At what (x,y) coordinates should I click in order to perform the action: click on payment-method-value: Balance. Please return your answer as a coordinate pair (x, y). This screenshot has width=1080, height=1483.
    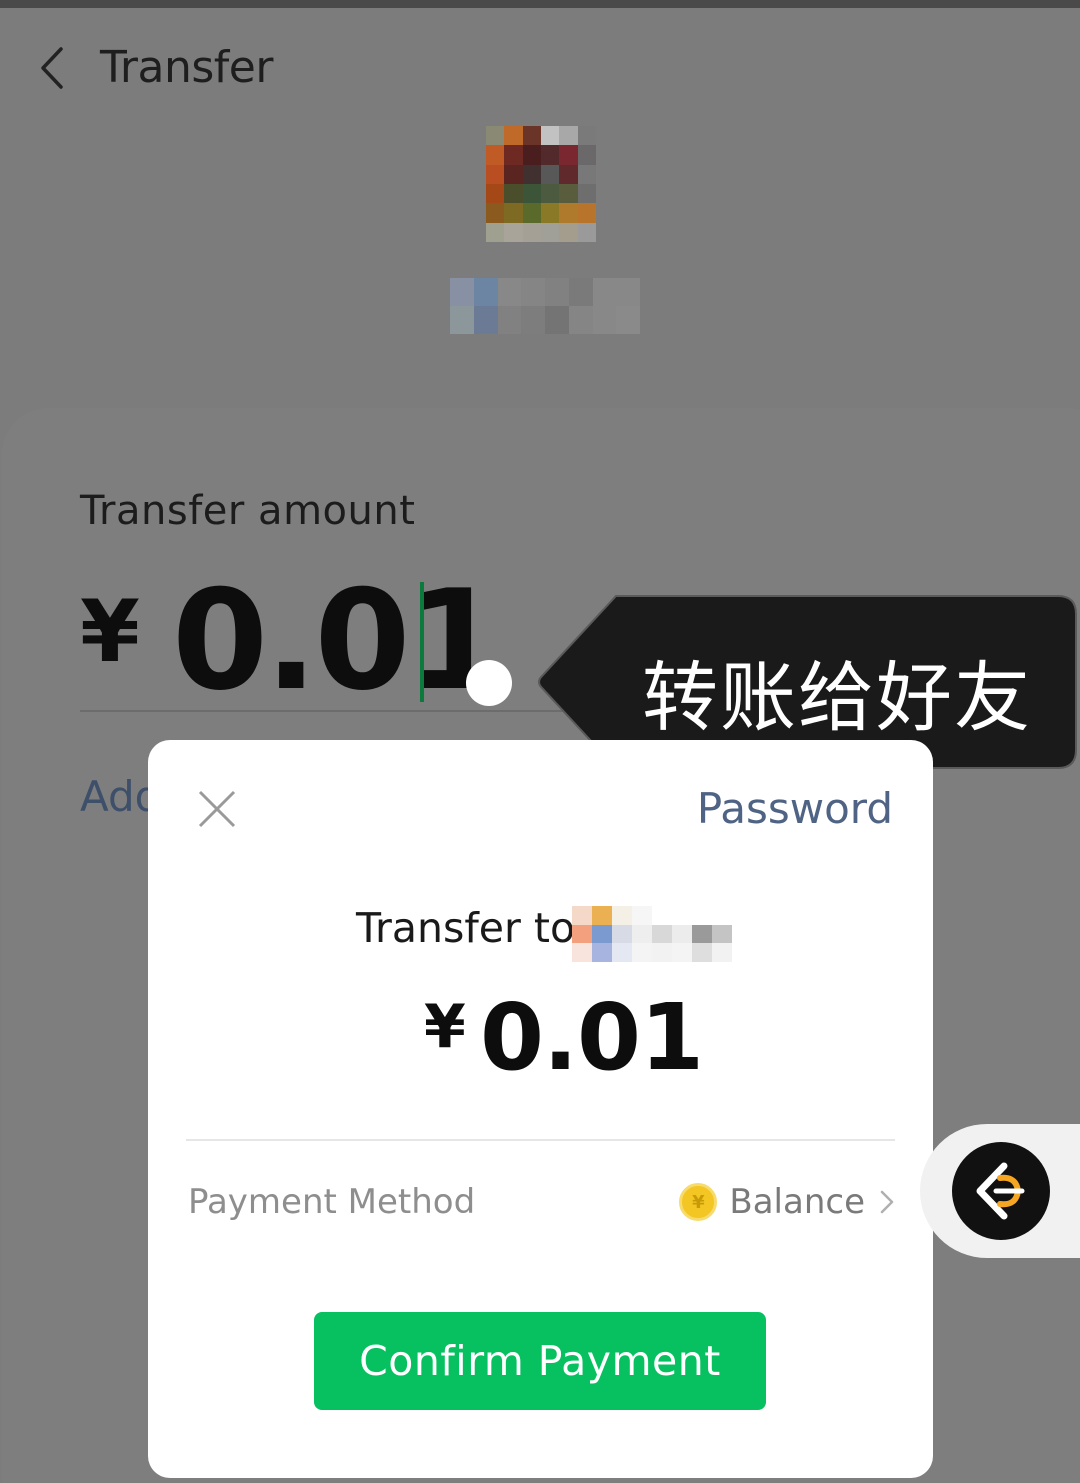
    Looking at the image, I should click on (797, 1202).